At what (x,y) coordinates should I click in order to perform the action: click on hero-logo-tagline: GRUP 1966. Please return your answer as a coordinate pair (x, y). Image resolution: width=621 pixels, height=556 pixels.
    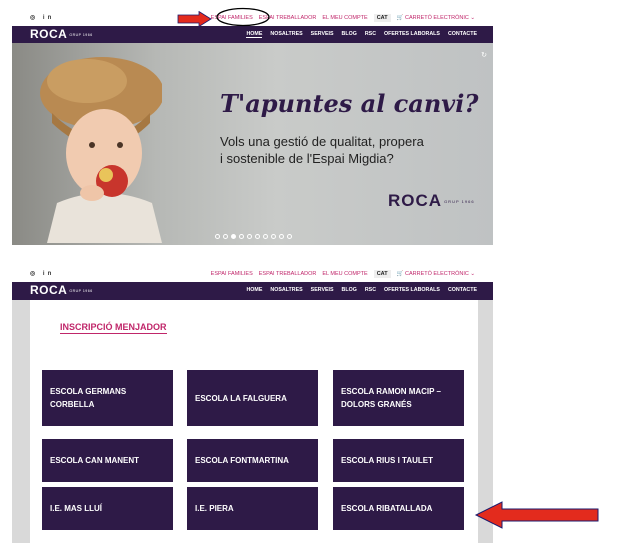
    Looking at the image, I should click on (459, 202).